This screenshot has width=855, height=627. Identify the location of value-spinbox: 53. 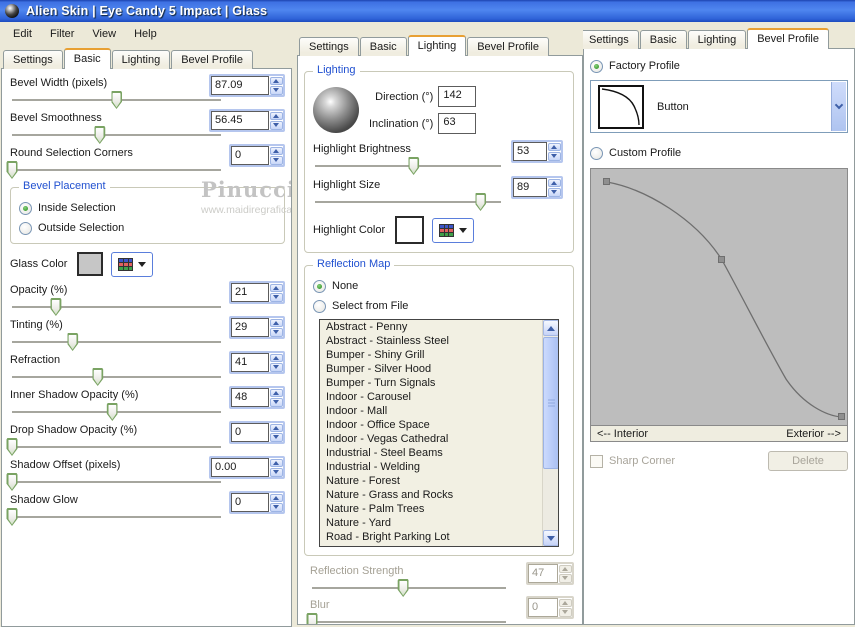
(537, 151).